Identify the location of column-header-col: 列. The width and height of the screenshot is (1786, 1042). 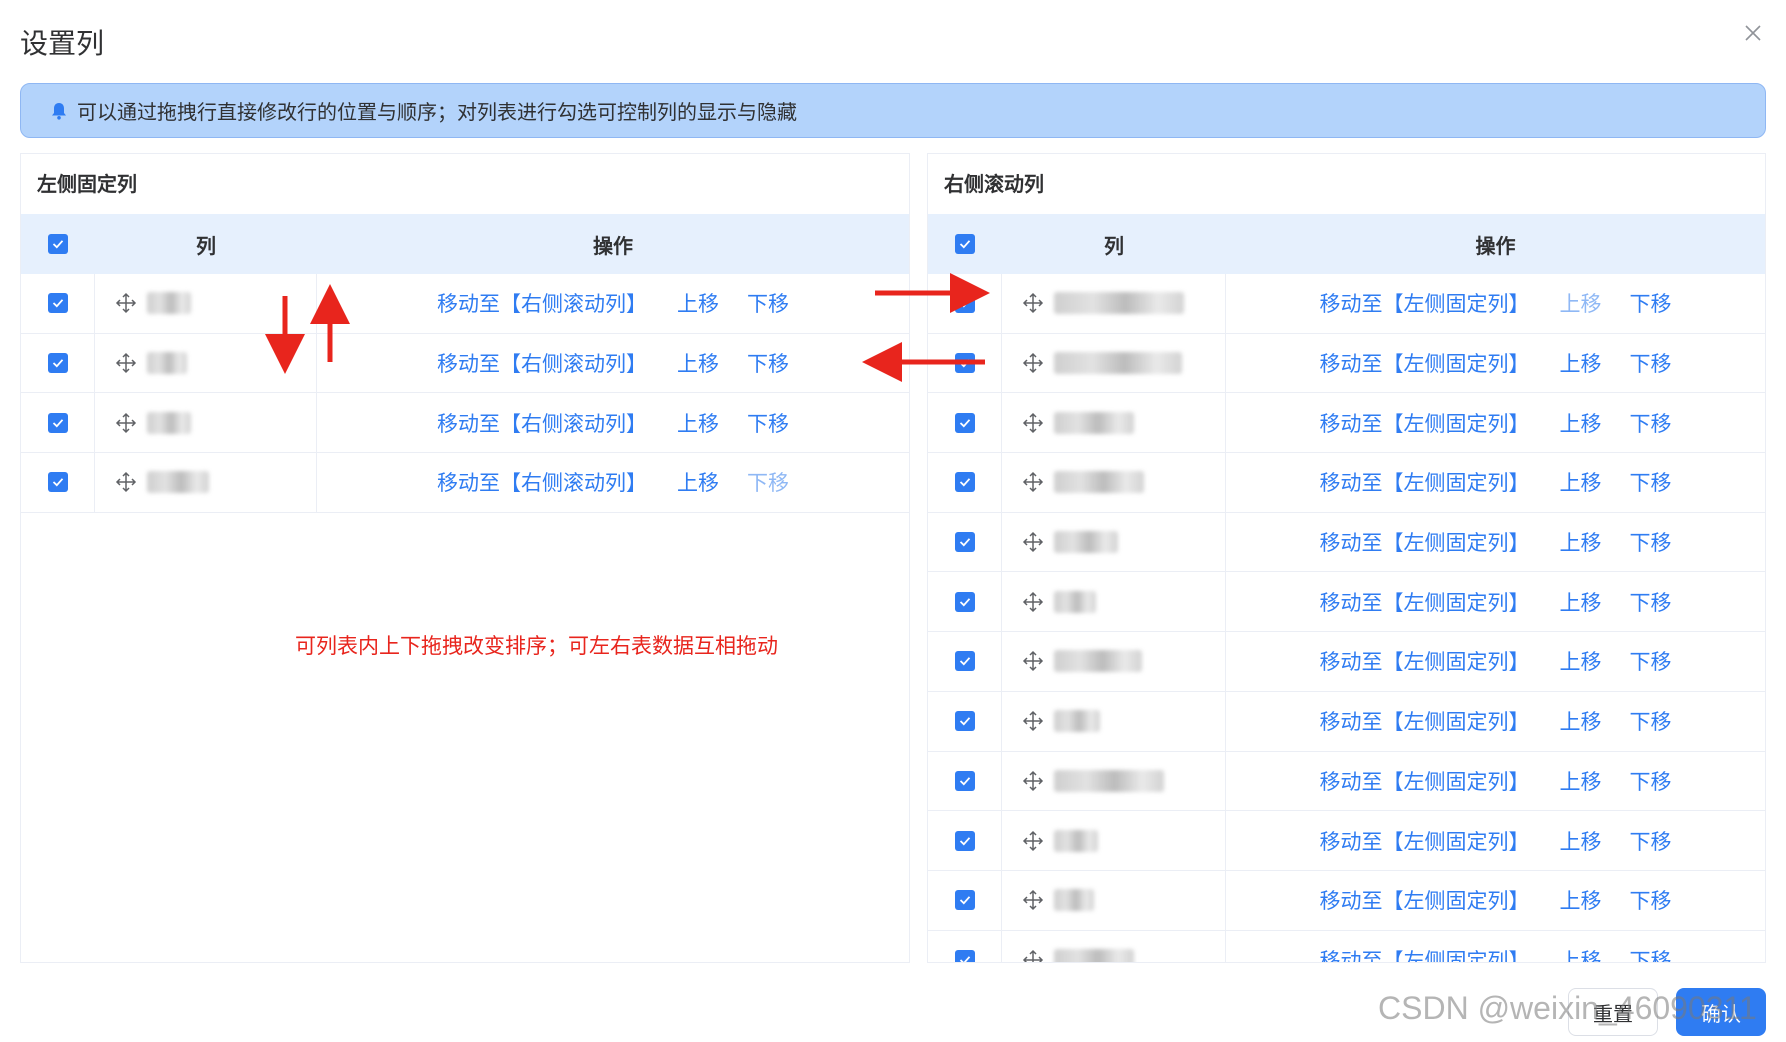
(206, 245).